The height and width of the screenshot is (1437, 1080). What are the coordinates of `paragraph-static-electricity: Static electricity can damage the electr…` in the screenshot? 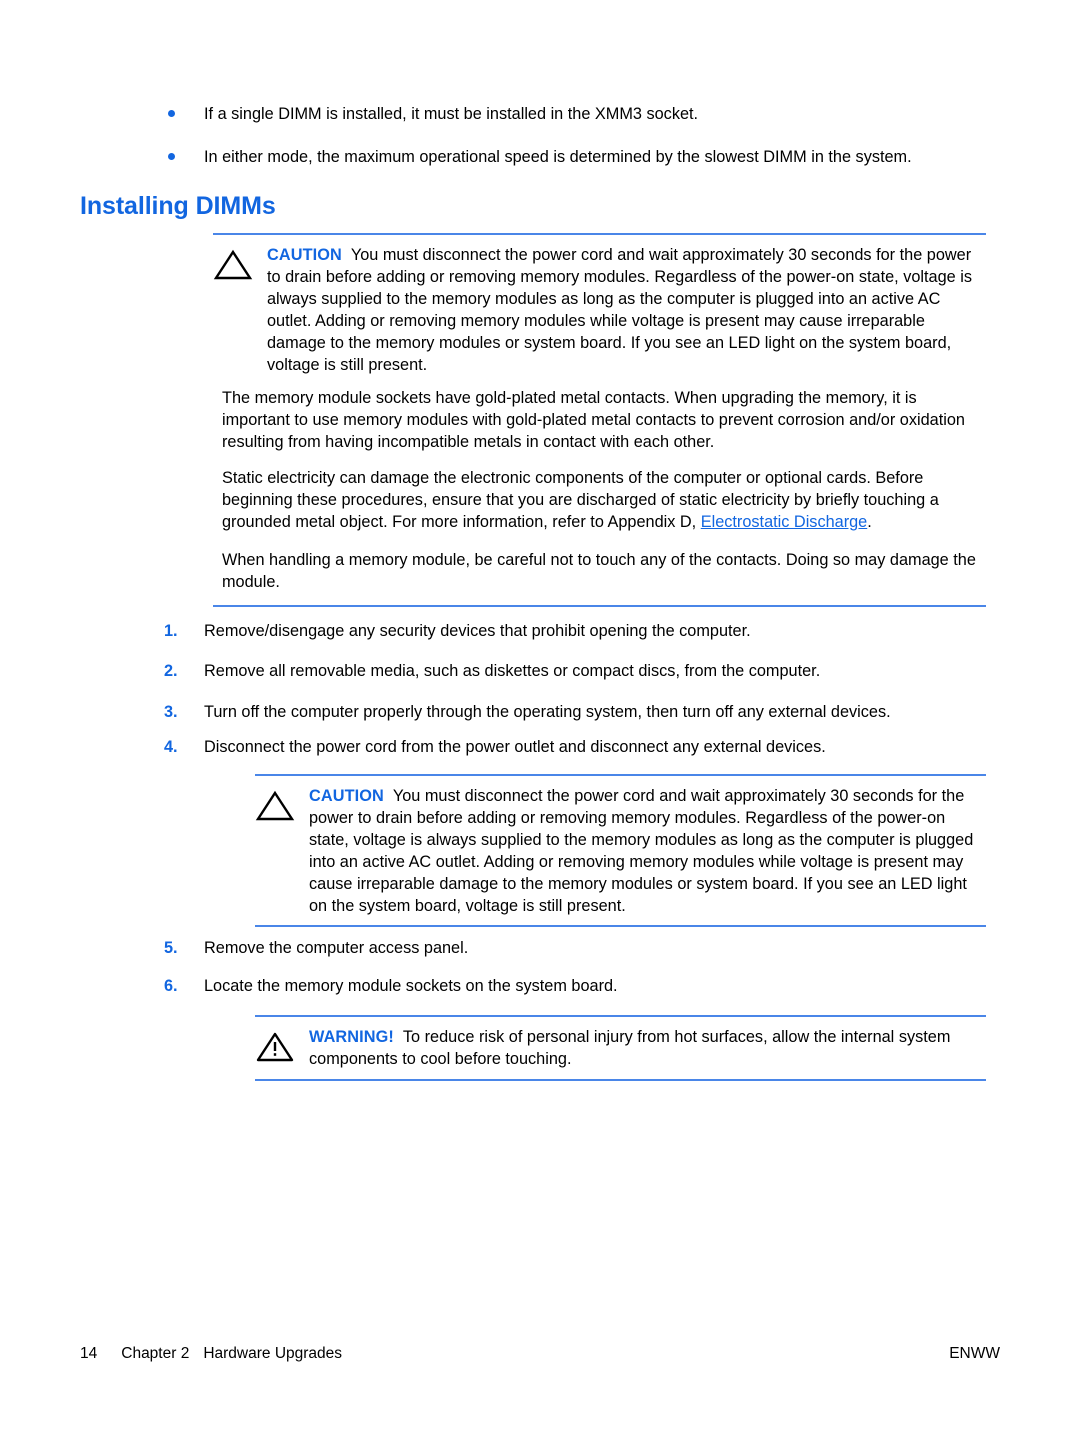 It's located at (605, 501).